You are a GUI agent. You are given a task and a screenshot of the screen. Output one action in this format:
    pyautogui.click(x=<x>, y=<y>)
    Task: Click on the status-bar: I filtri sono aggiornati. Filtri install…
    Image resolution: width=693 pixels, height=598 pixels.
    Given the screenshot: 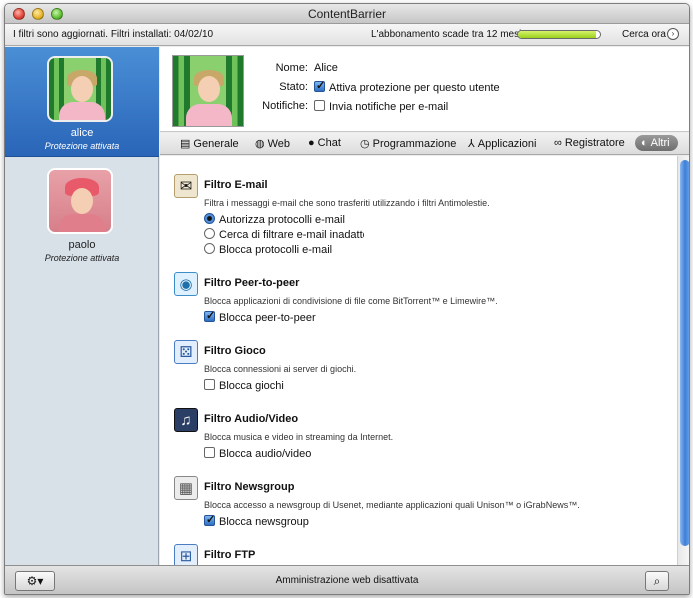 What is the action you would take?
    pyautogui.click(x=347, y=35)
    